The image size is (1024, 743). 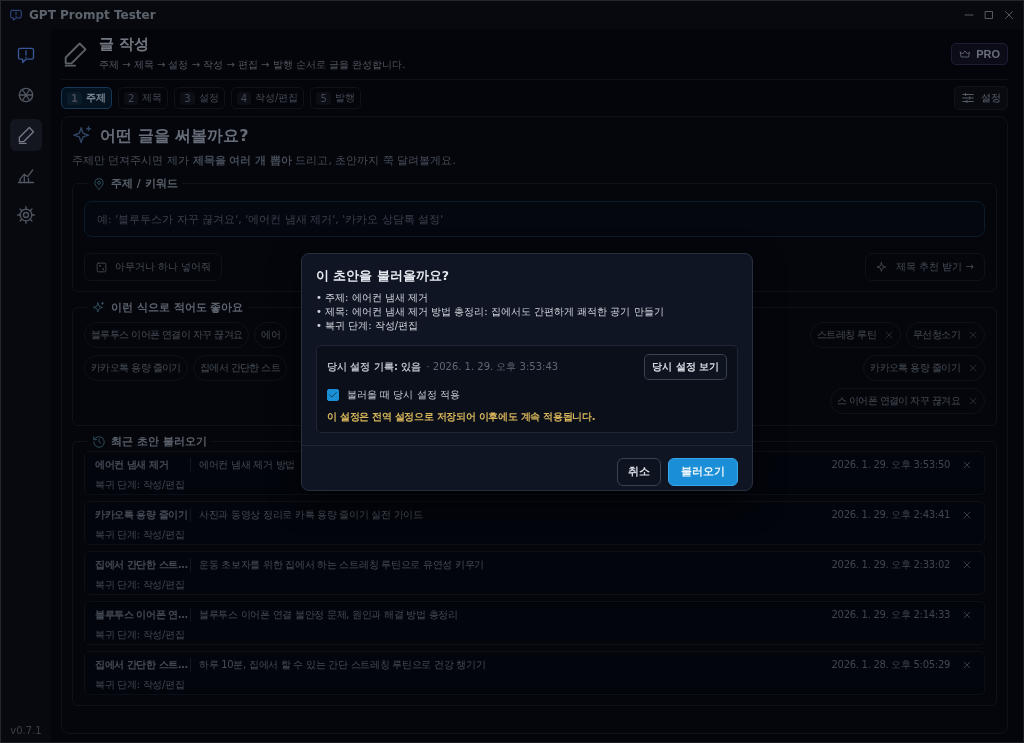 I want to click on draft-title: 블루투스 이어폰 연결 불안정 문제, 원인과 해결 방법 총정리, so click(x=328, y=615).